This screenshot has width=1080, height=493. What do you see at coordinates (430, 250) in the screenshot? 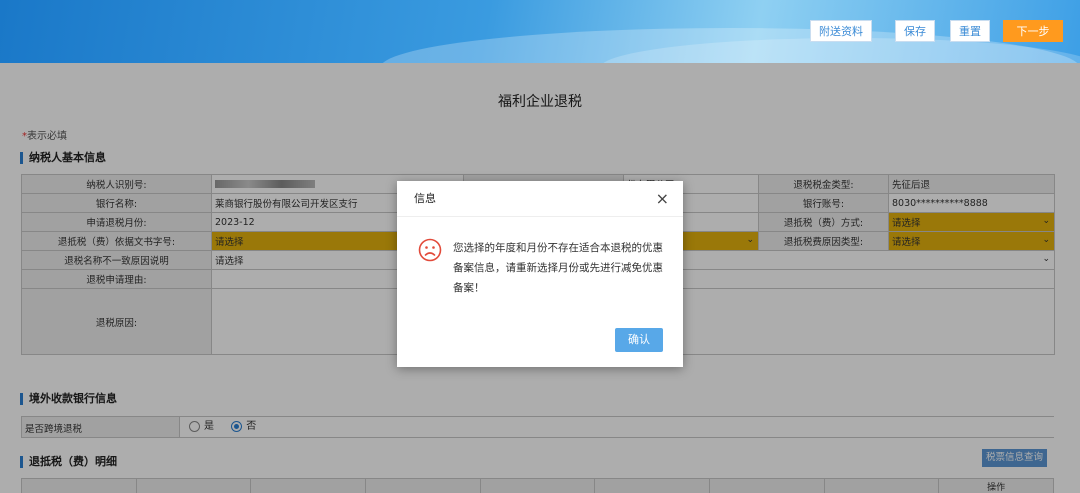
I see `sad-face-icon` at bounding box center [430, 250].